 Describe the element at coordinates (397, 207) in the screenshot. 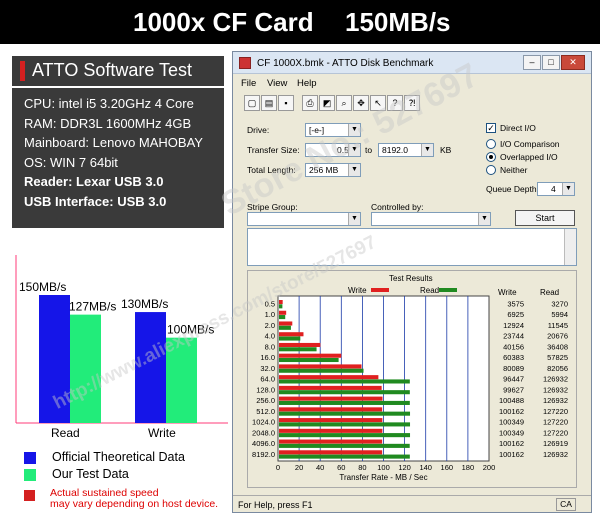

I see `controlled-by-label: Controlled by:` at that location.